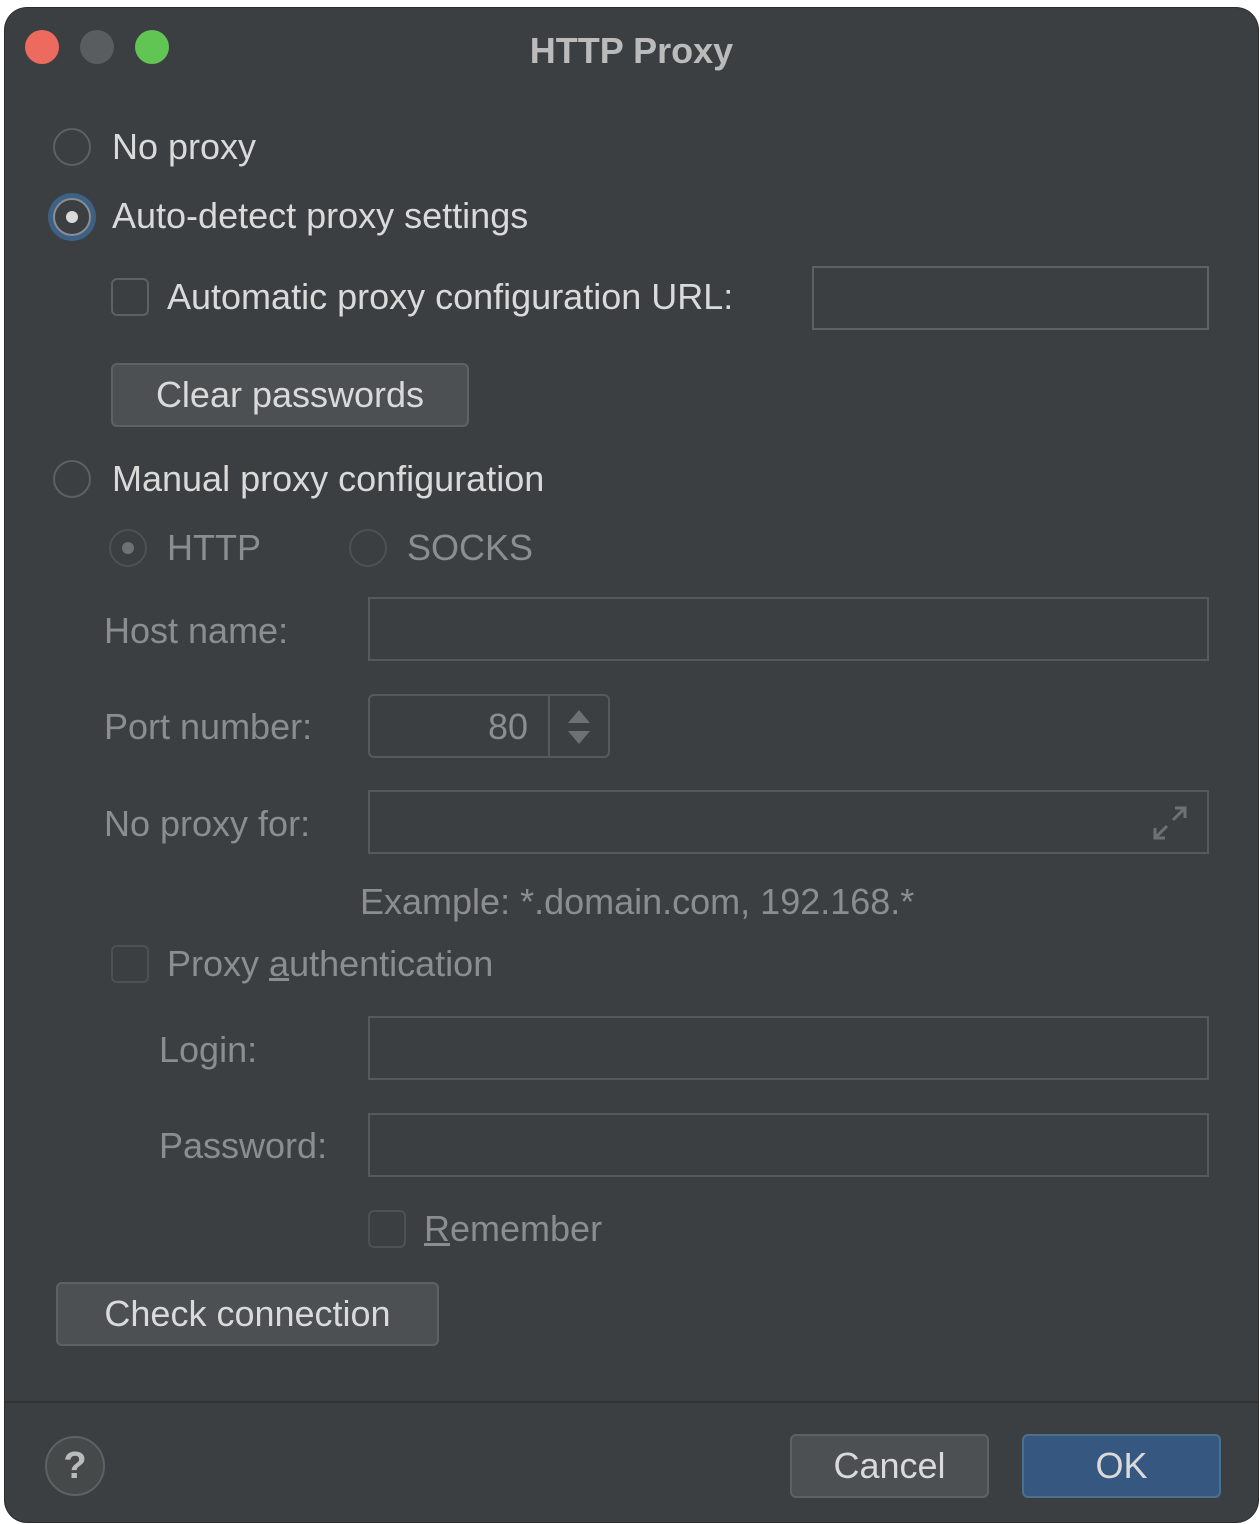 Image resolution: width=1260 pixels, height=1524 pixels. I want to click on dialog-title: HTTP Proxy, so click(631, 50).